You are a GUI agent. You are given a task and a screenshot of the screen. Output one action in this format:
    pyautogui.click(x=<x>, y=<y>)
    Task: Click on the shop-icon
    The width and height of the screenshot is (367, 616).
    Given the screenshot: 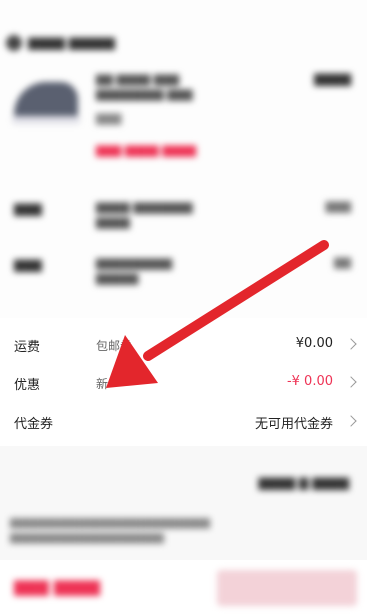 What is the action you would take?
    pyautogui.click(x=14, y=43)
    